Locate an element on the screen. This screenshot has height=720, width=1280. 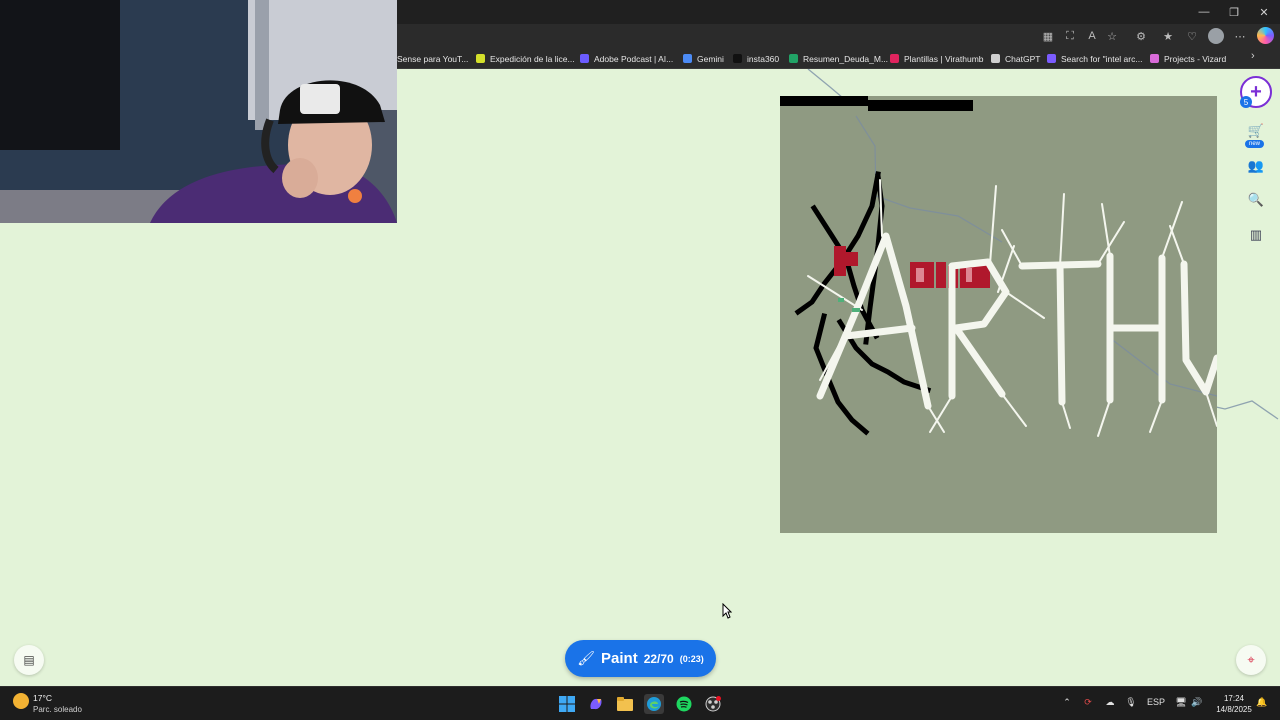
bookmark-item: Plantillas | Virathumb is located at coordinates (937, 58).